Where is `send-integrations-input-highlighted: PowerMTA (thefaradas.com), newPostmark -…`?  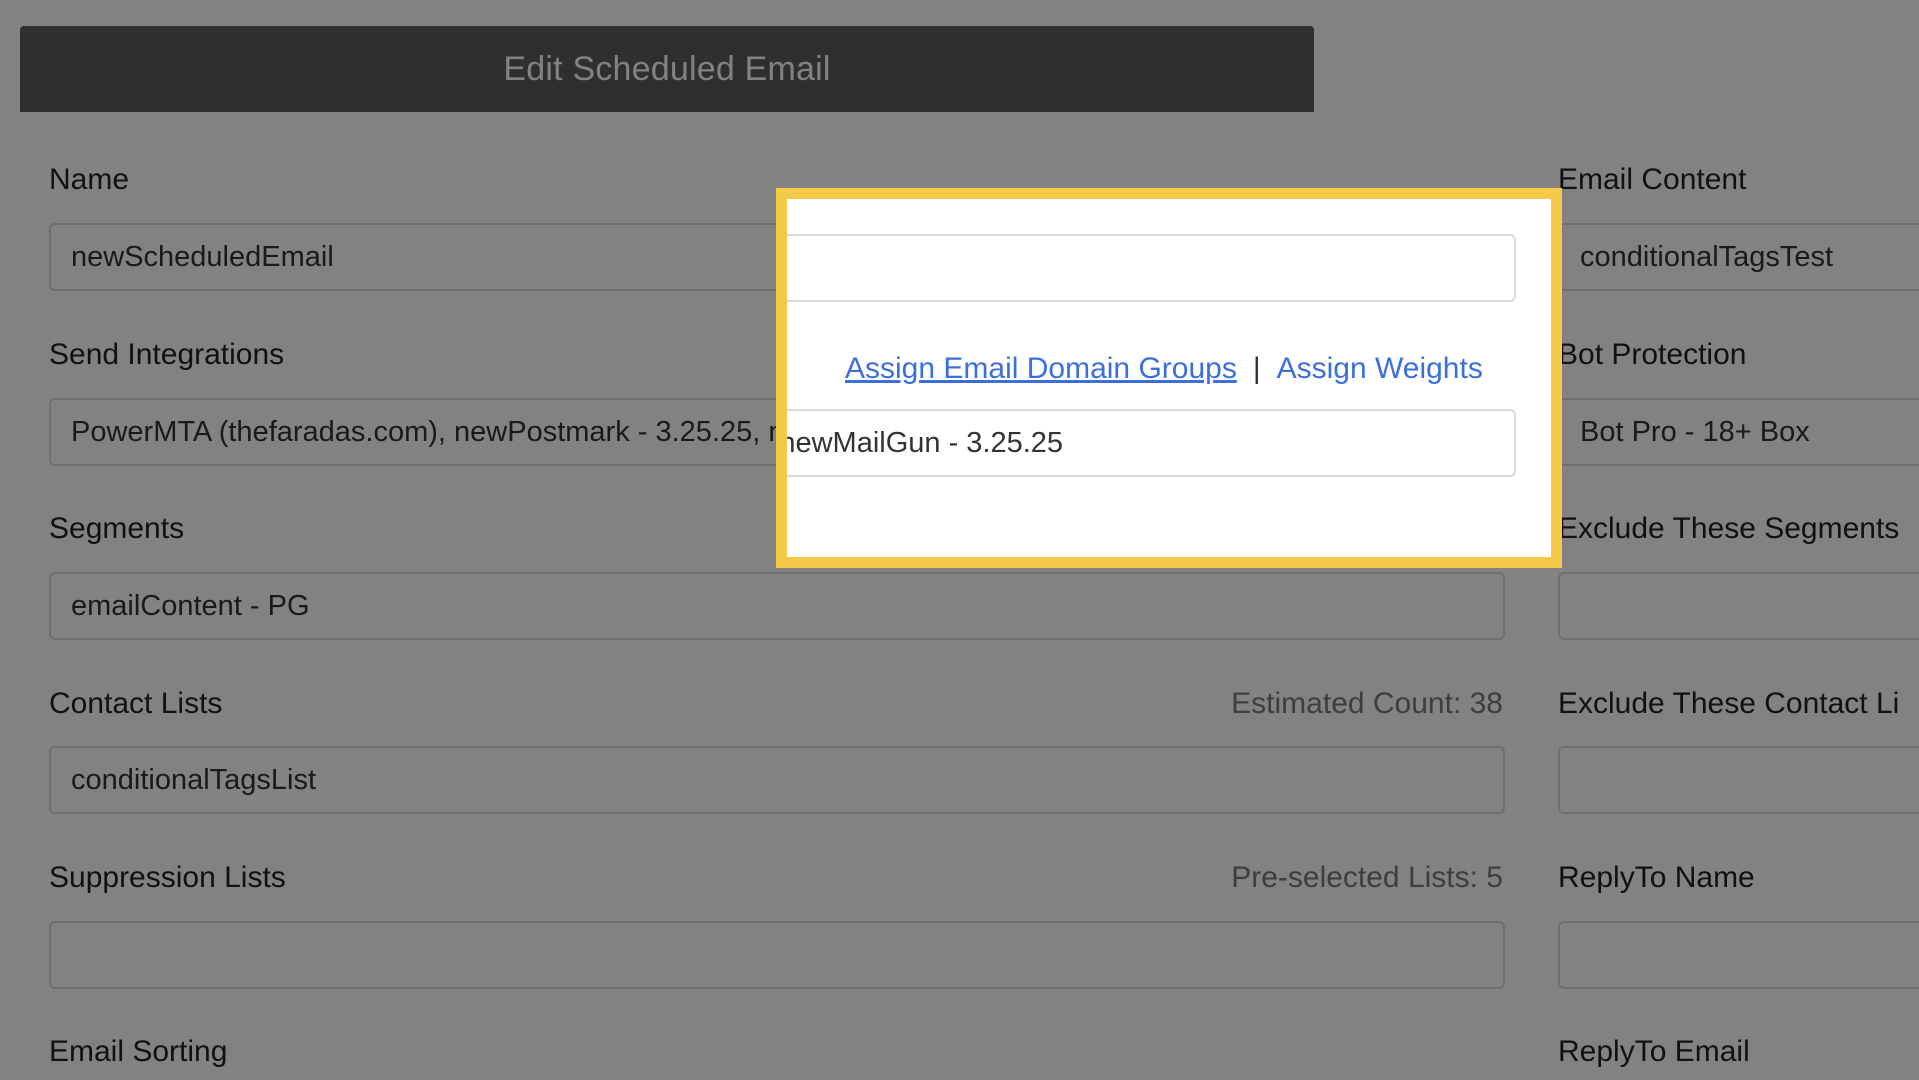
send-integrations-input-highlighted: PowerMTA (thefaradas.com), newPostmark -… is located at coordinates (1147, 443).